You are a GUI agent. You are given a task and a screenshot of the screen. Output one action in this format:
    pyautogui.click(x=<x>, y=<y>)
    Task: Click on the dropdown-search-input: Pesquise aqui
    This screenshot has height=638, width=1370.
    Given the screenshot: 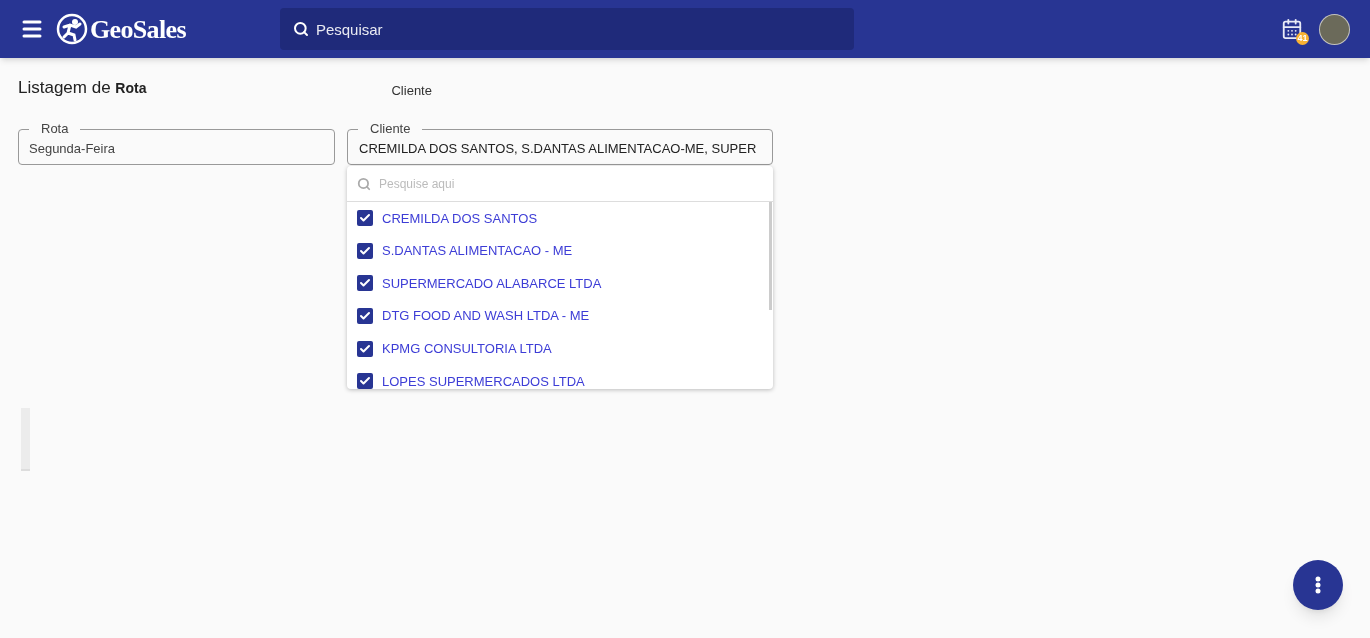 What is the action you would take?
    pyautogui.click(x=571, y=183)
    